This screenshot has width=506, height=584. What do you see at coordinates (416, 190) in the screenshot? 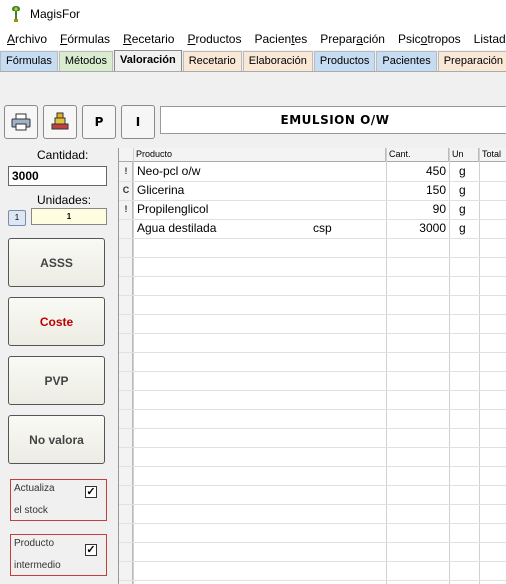
I see `cell-cant: 150` at bounding box center [416, 190].